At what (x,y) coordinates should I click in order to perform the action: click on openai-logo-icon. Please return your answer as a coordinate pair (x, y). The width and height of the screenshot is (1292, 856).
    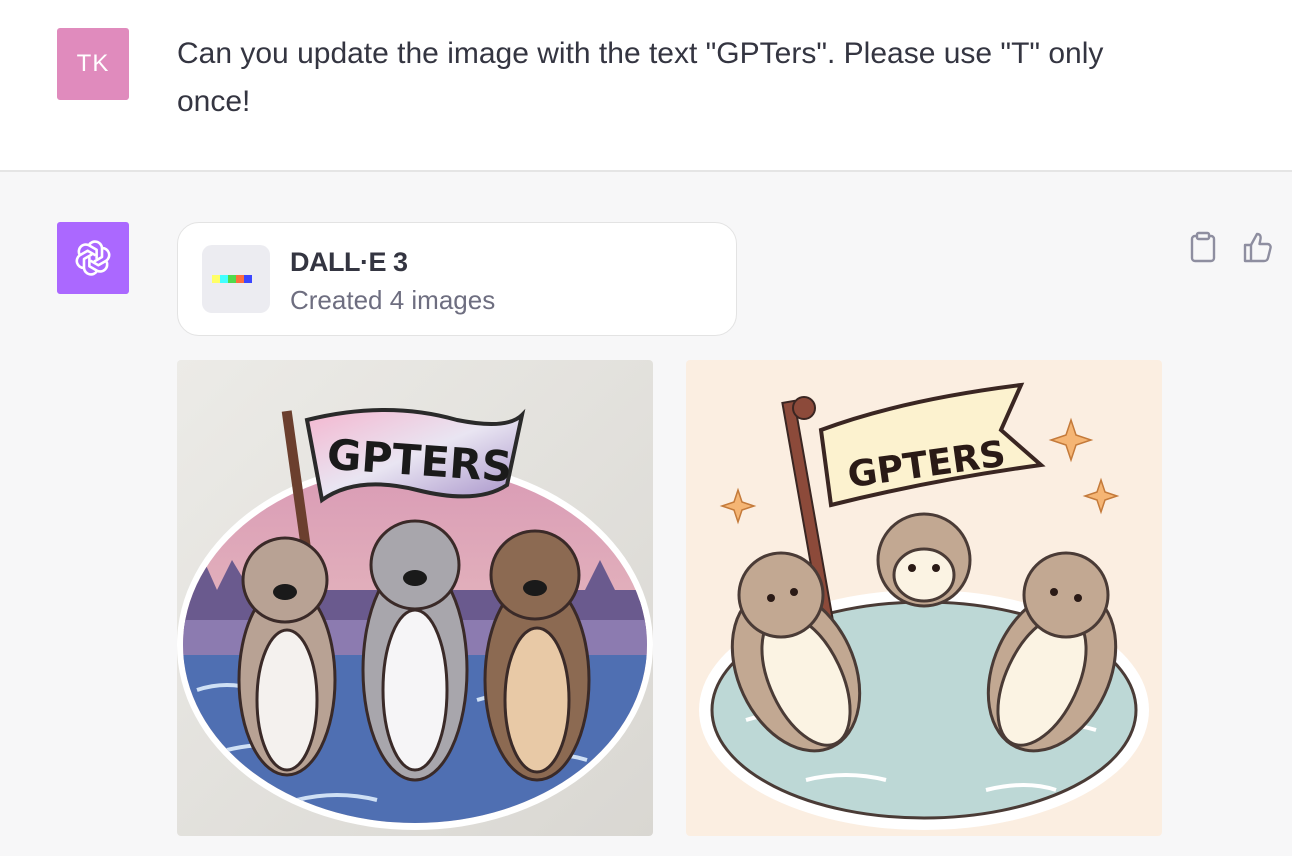
    Looking at the image, I should click on (93, 258).